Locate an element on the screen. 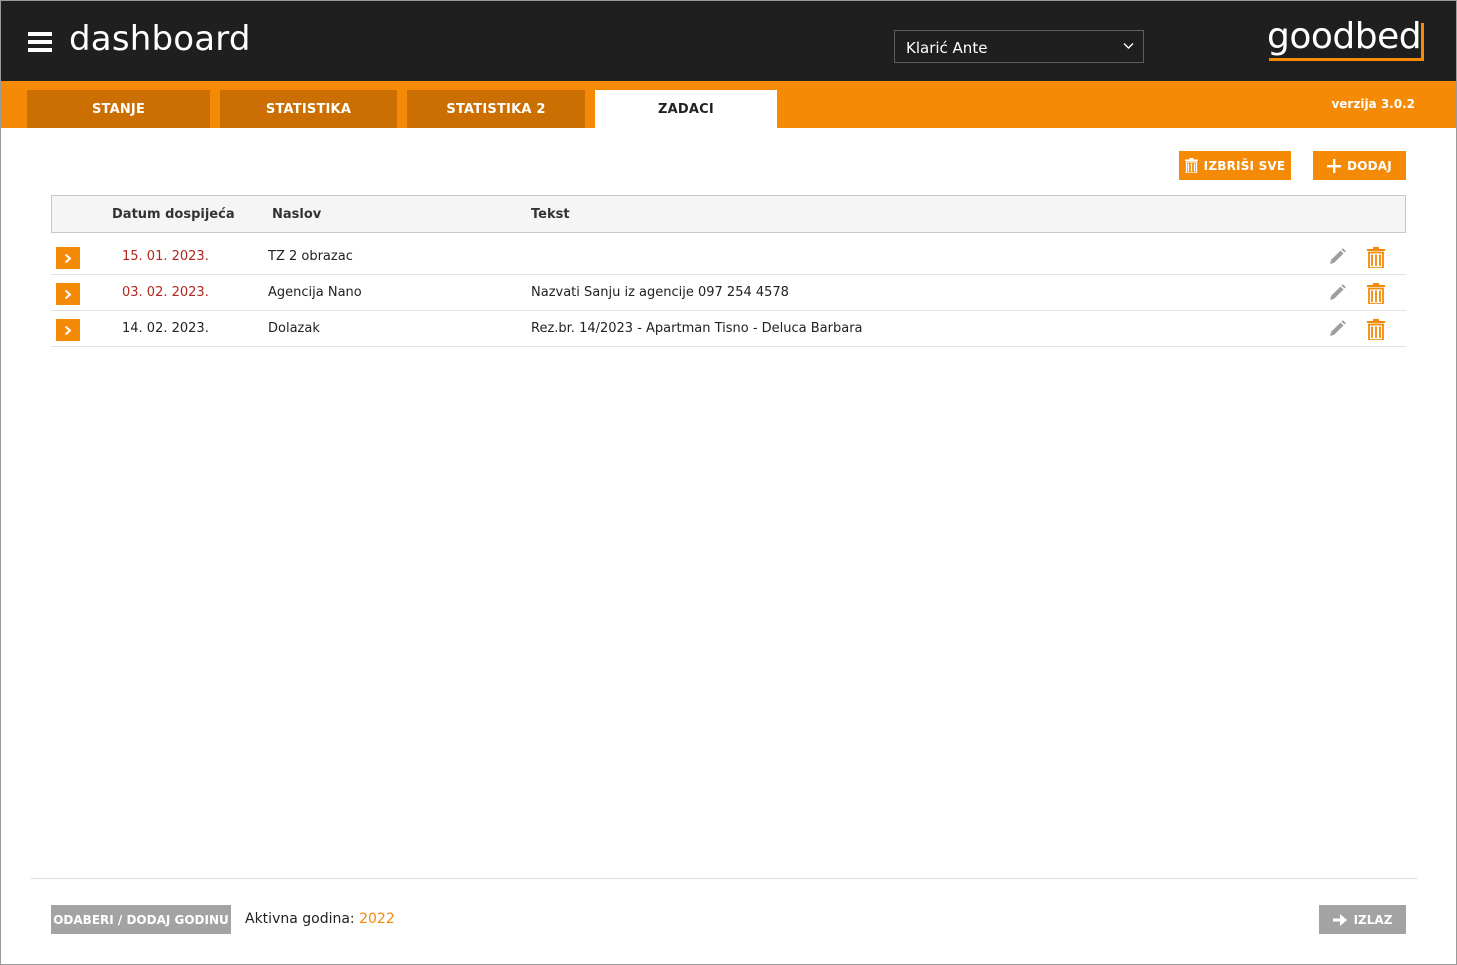  row-title: Agencija Nano is located at coordinates (315, 292).